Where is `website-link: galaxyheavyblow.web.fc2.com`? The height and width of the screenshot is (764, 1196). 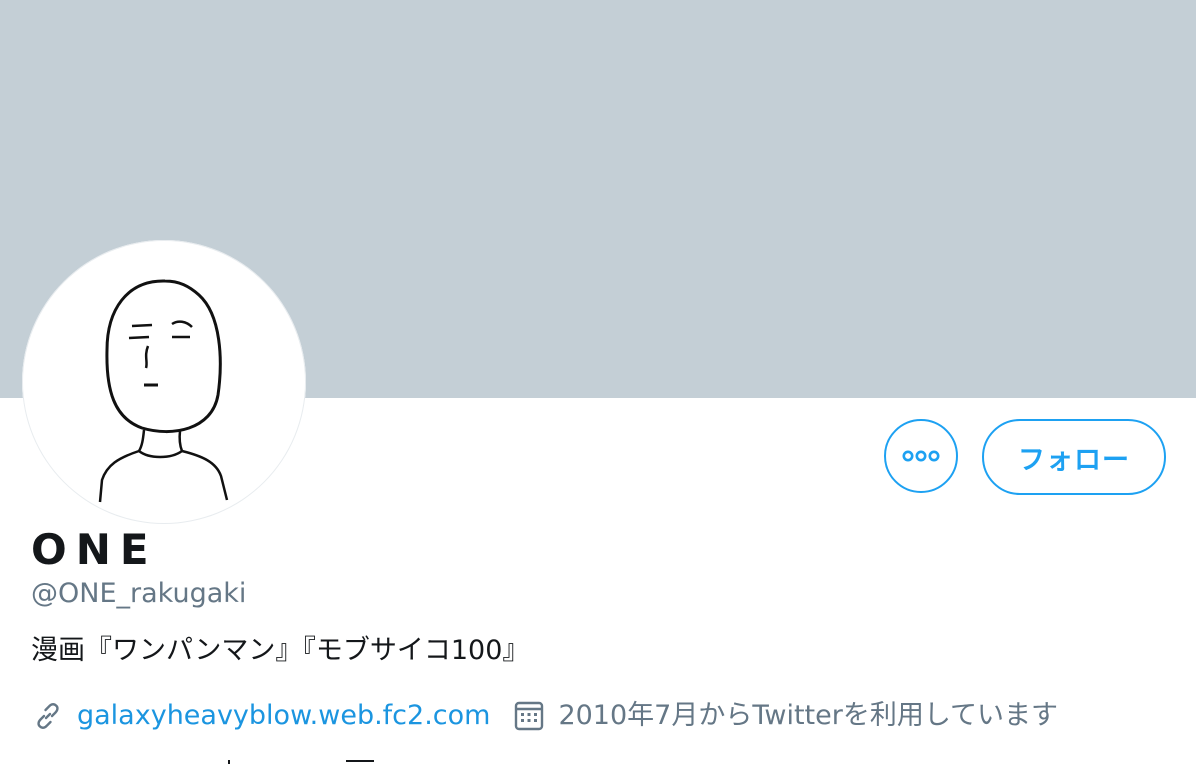 website-link: galaxyheavyblow.web.fc2.com is located at coordinates (283, 716).